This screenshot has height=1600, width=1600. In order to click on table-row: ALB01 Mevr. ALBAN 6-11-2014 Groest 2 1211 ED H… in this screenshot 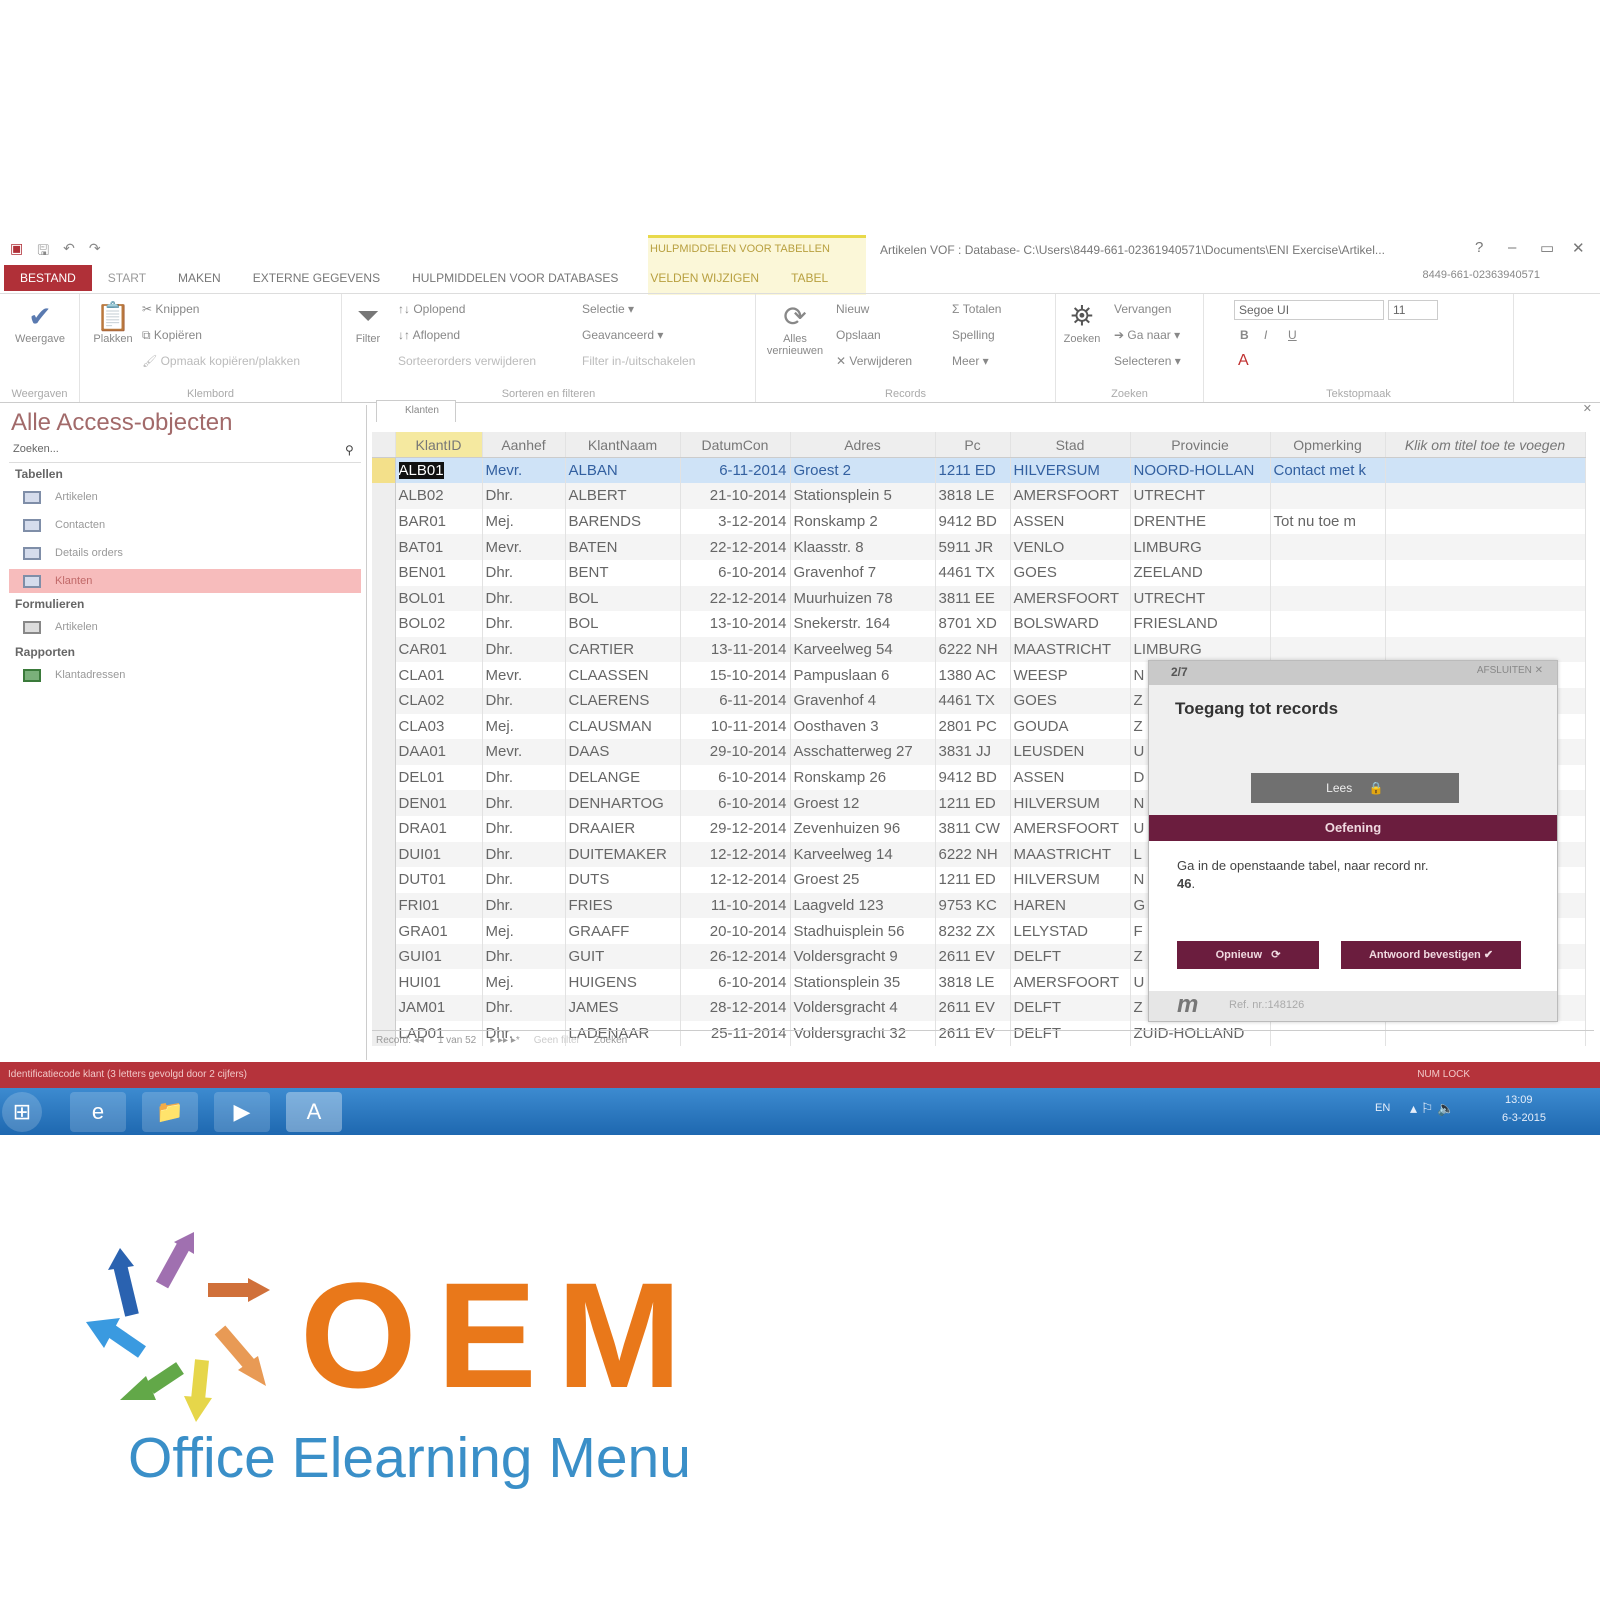, I will do `click(979, 470)`.